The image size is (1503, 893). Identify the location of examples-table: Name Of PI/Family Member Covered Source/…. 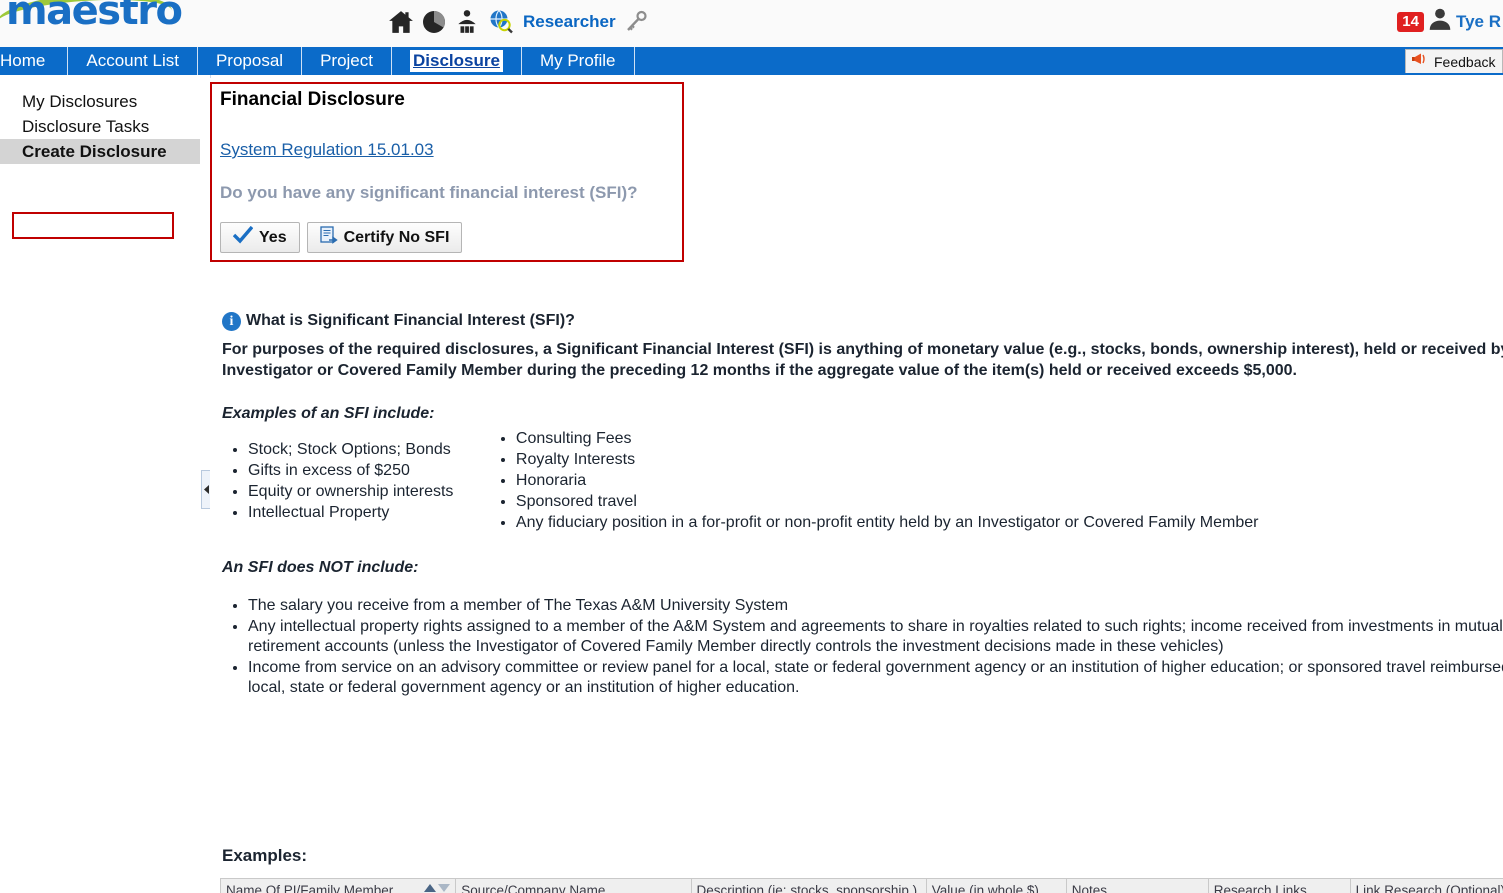
(861, 885).